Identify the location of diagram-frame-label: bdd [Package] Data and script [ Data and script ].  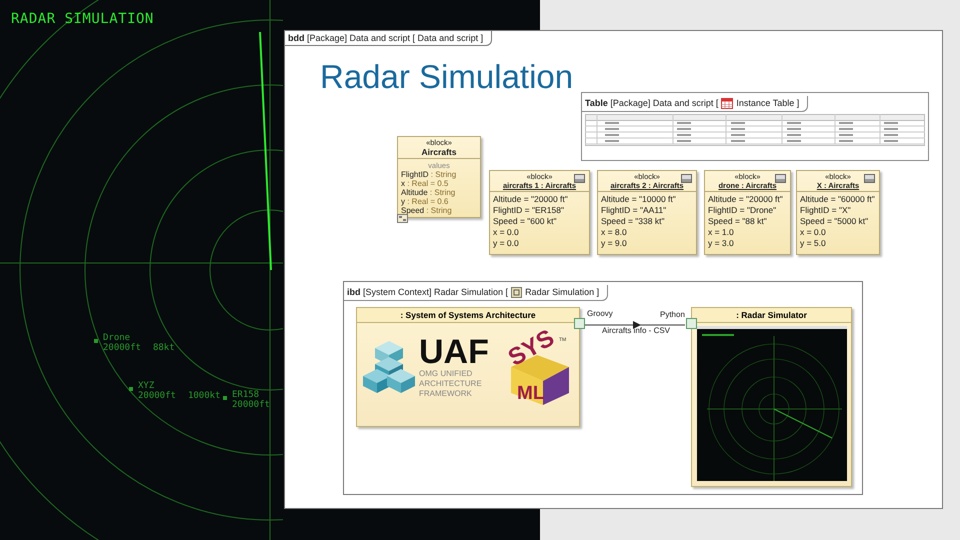
(388, 38).